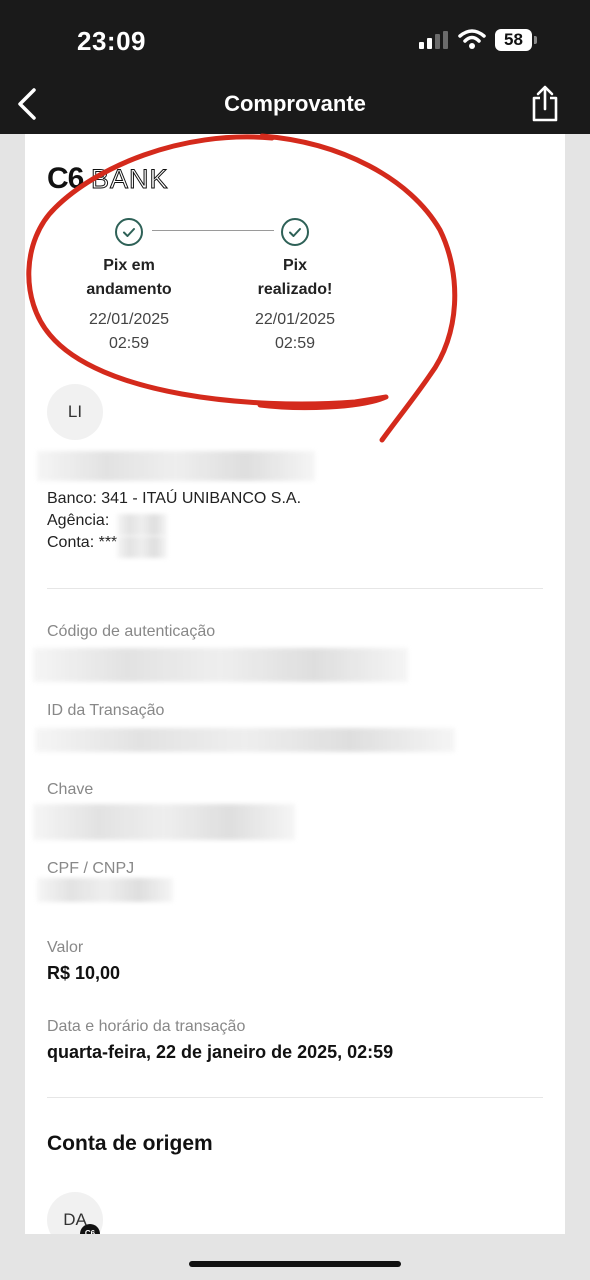 The image size is (590, 1280). I want to click on redacted-agencia, so click(142, 525).